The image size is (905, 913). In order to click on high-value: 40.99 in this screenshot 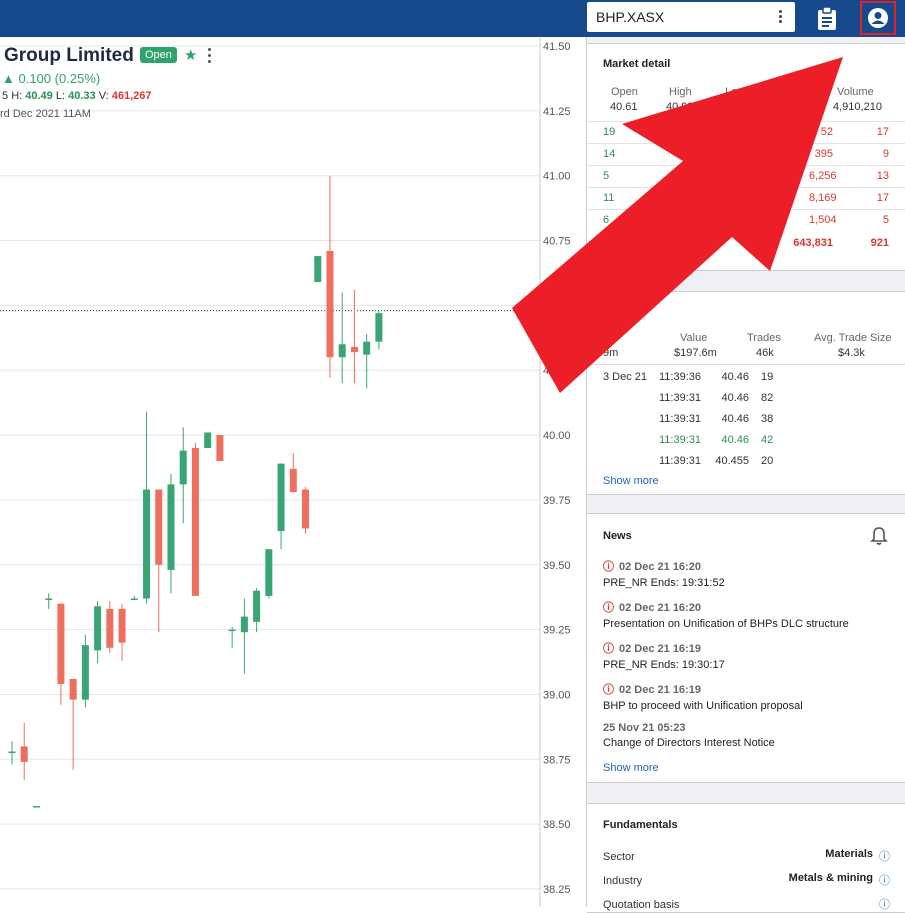, I will do `click(680, 107)`.